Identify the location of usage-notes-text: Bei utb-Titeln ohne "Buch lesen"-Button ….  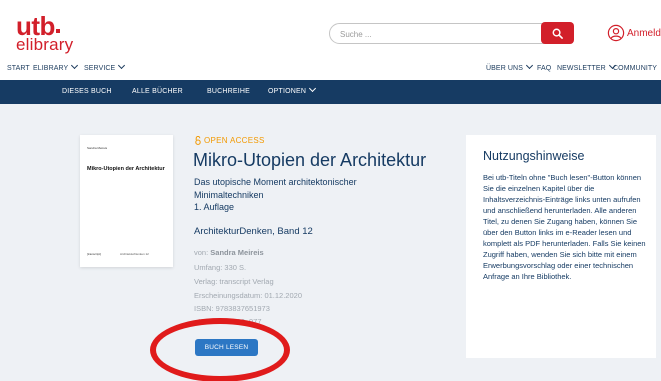
(564, 227).